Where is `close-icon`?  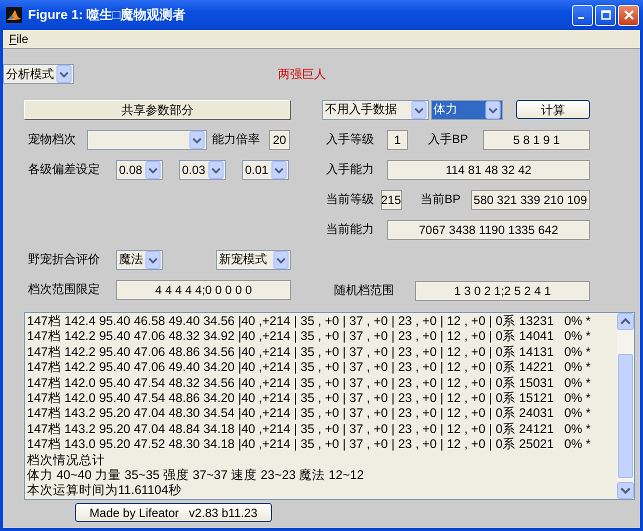 close-icon is located at coordinates (629, 15).